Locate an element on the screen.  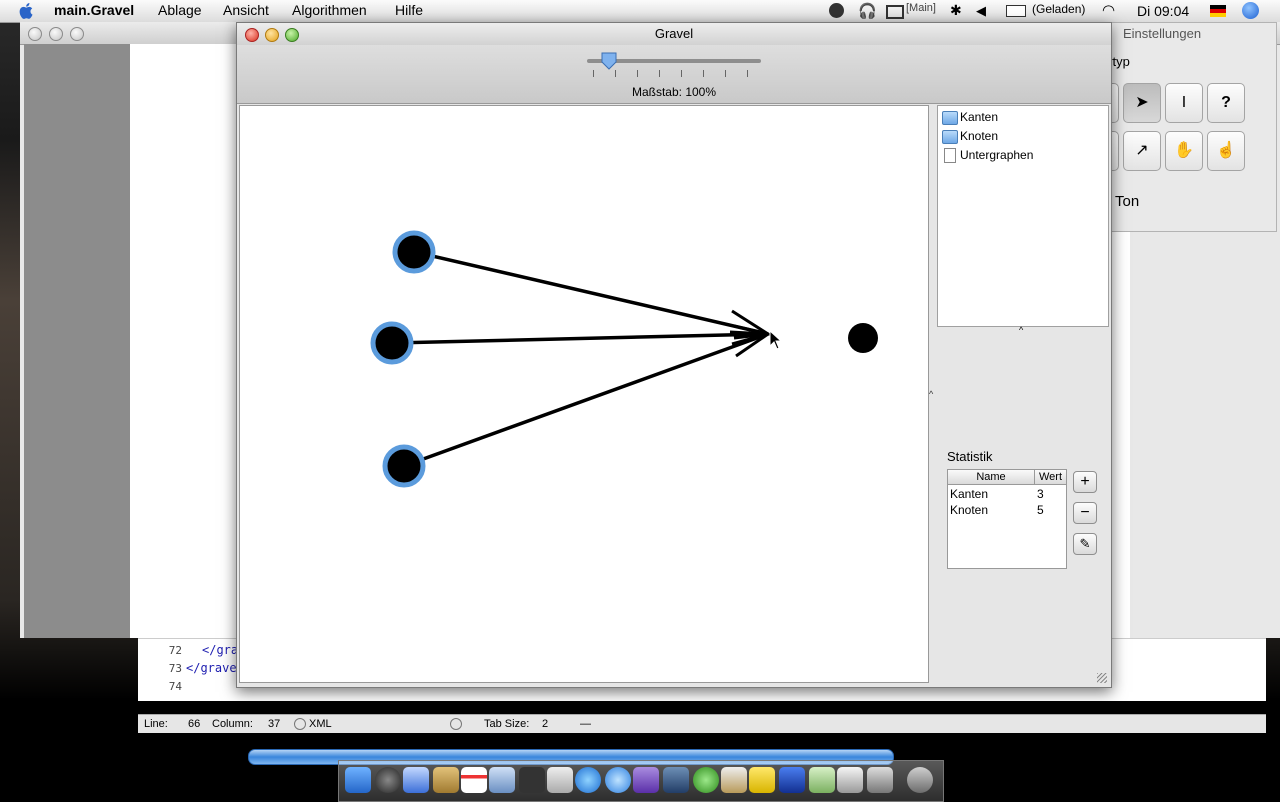
add-button: + is located at coordinates (1085, 482).